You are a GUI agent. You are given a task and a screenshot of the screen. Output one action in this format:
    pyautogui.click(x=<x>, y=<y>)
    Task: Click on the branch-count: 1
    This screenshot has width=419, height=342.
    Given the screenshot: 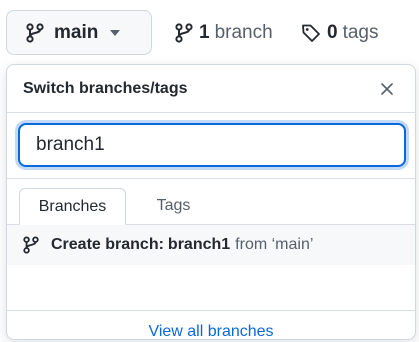 What is the action you would take?
    pyautogui.click(x=204, y=32)
    